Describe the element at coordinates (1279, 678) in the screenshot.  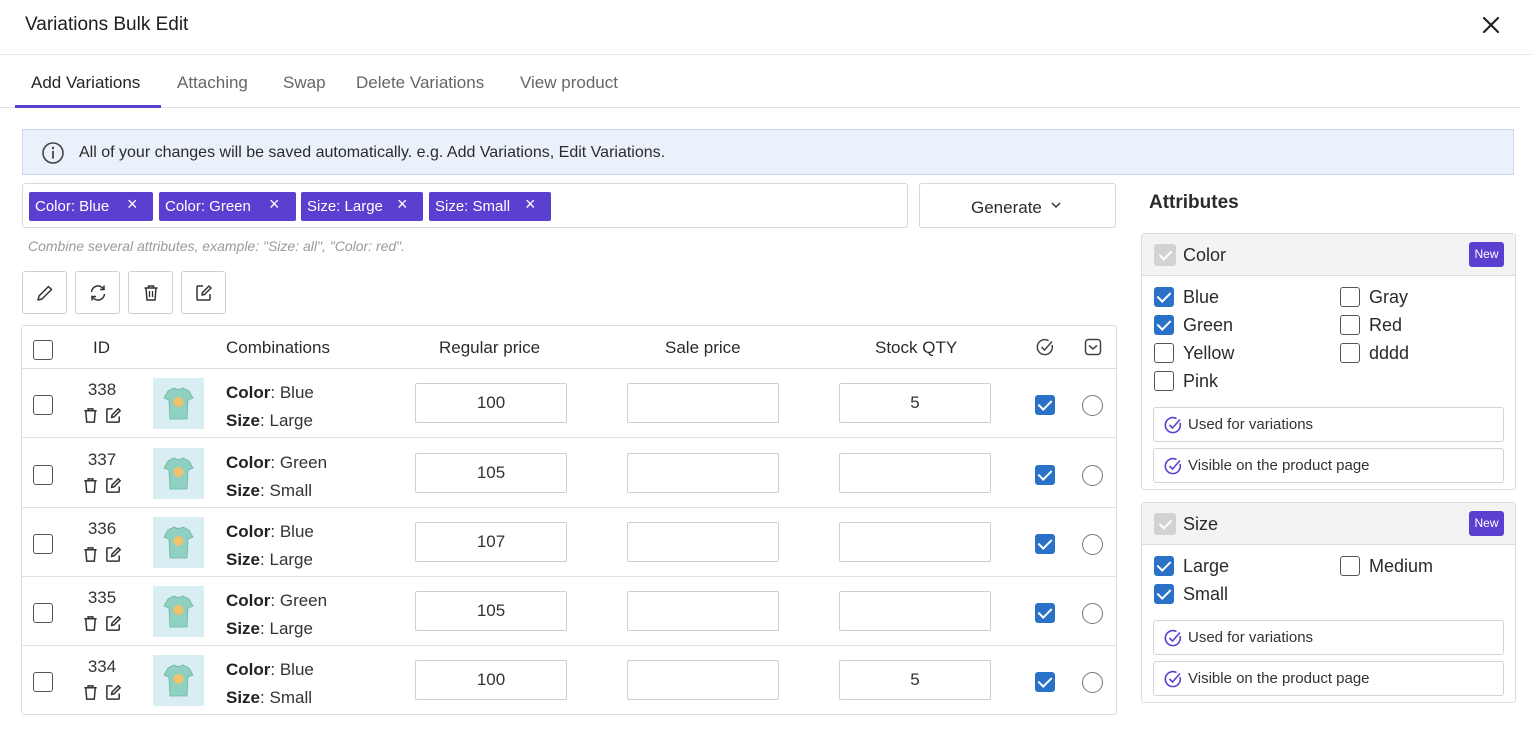
I see `toggle-label: Visible on the product page` at that location.